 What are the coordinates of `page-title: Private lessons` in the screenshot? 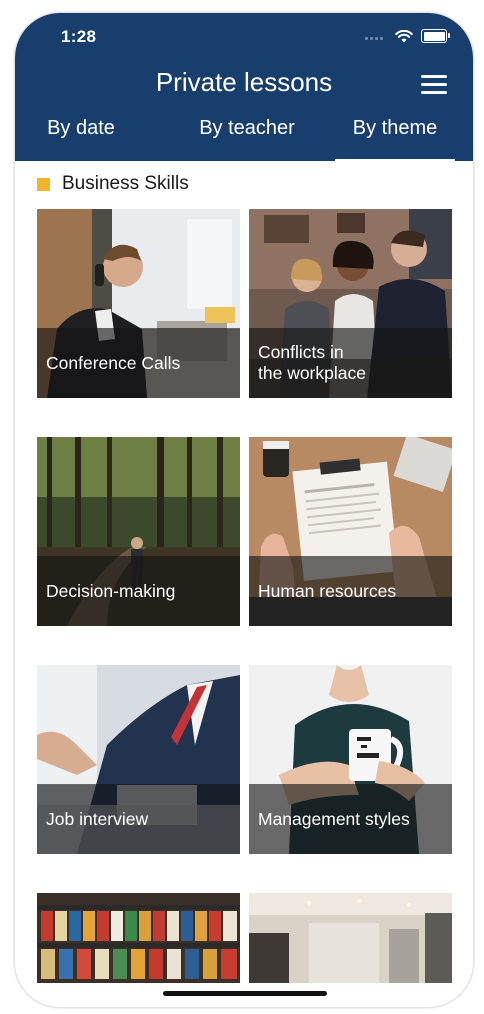 It's located at (244, 82).